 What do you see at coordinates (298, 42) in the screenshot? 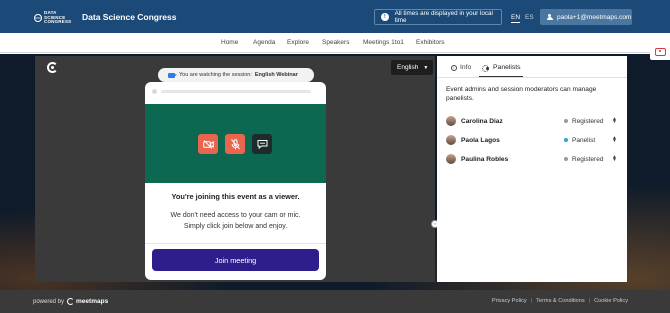
I see `nav-explore: Explore` at bounding box center [298, 42].